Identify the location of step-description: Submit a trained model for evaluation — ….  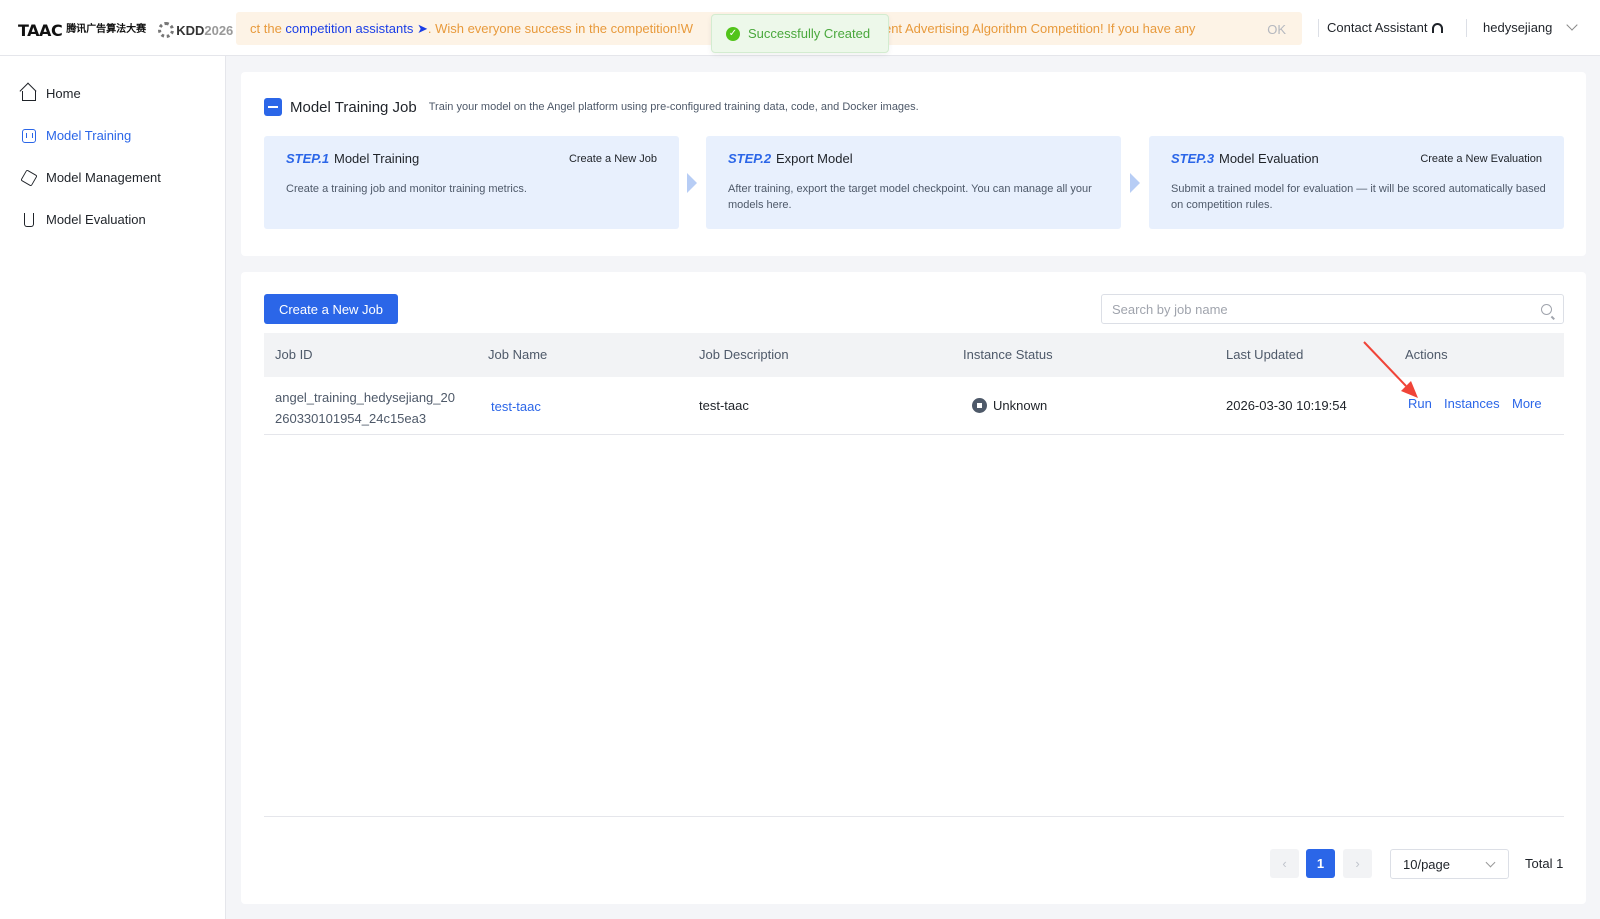
(1358, 197).